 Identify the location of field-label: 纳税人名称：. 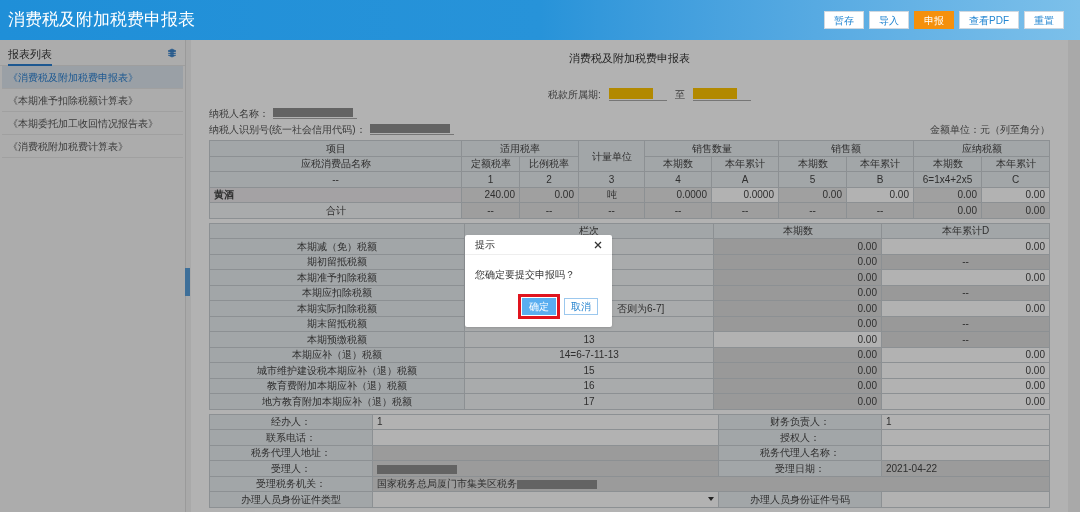
(239, 113).